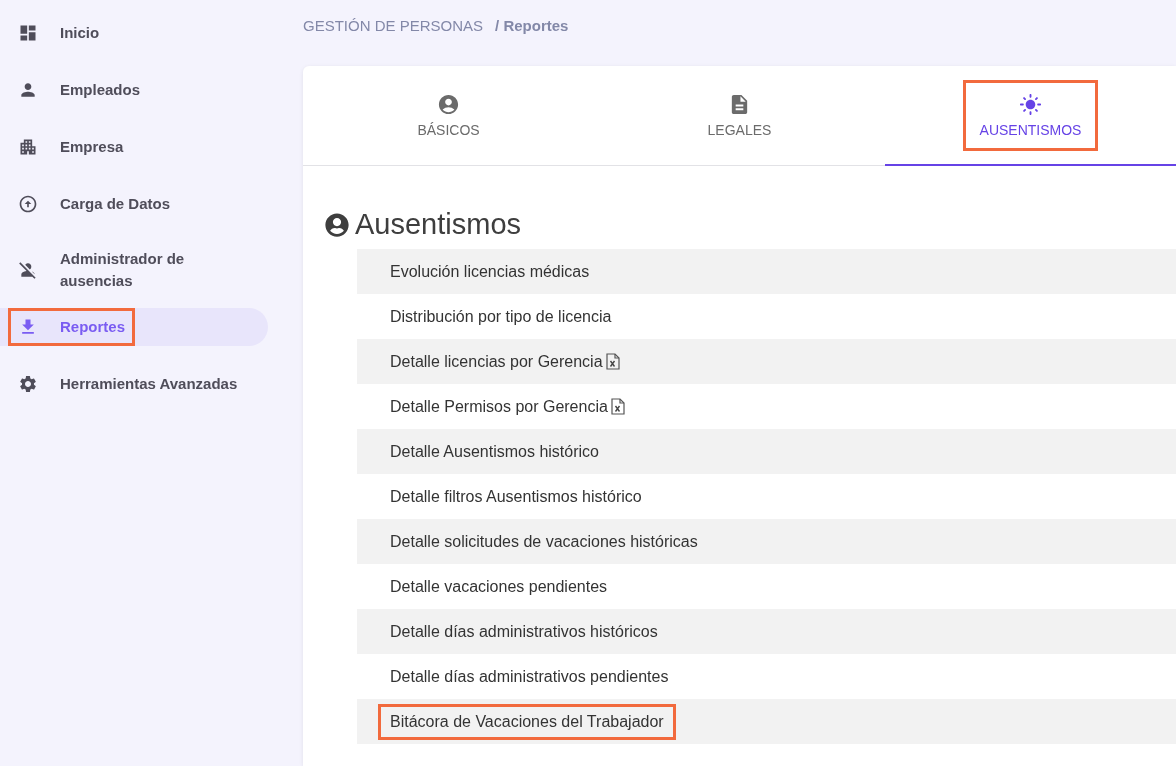  I want to click on sidebar-item: Empleados, so click(79, 90).